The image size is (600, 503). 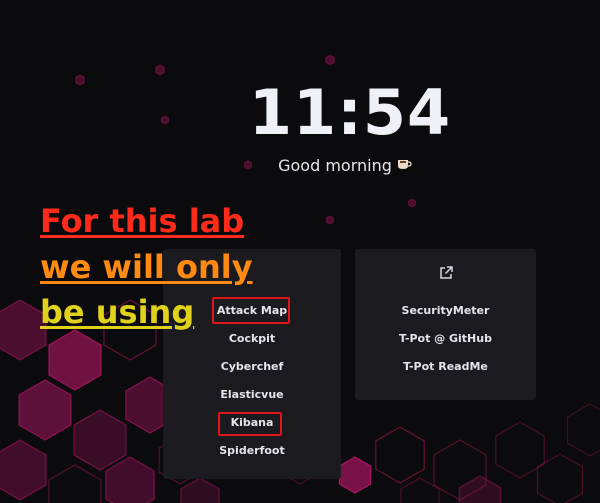 I want to click on greeting: Good morning, so click(x=300, y=165).